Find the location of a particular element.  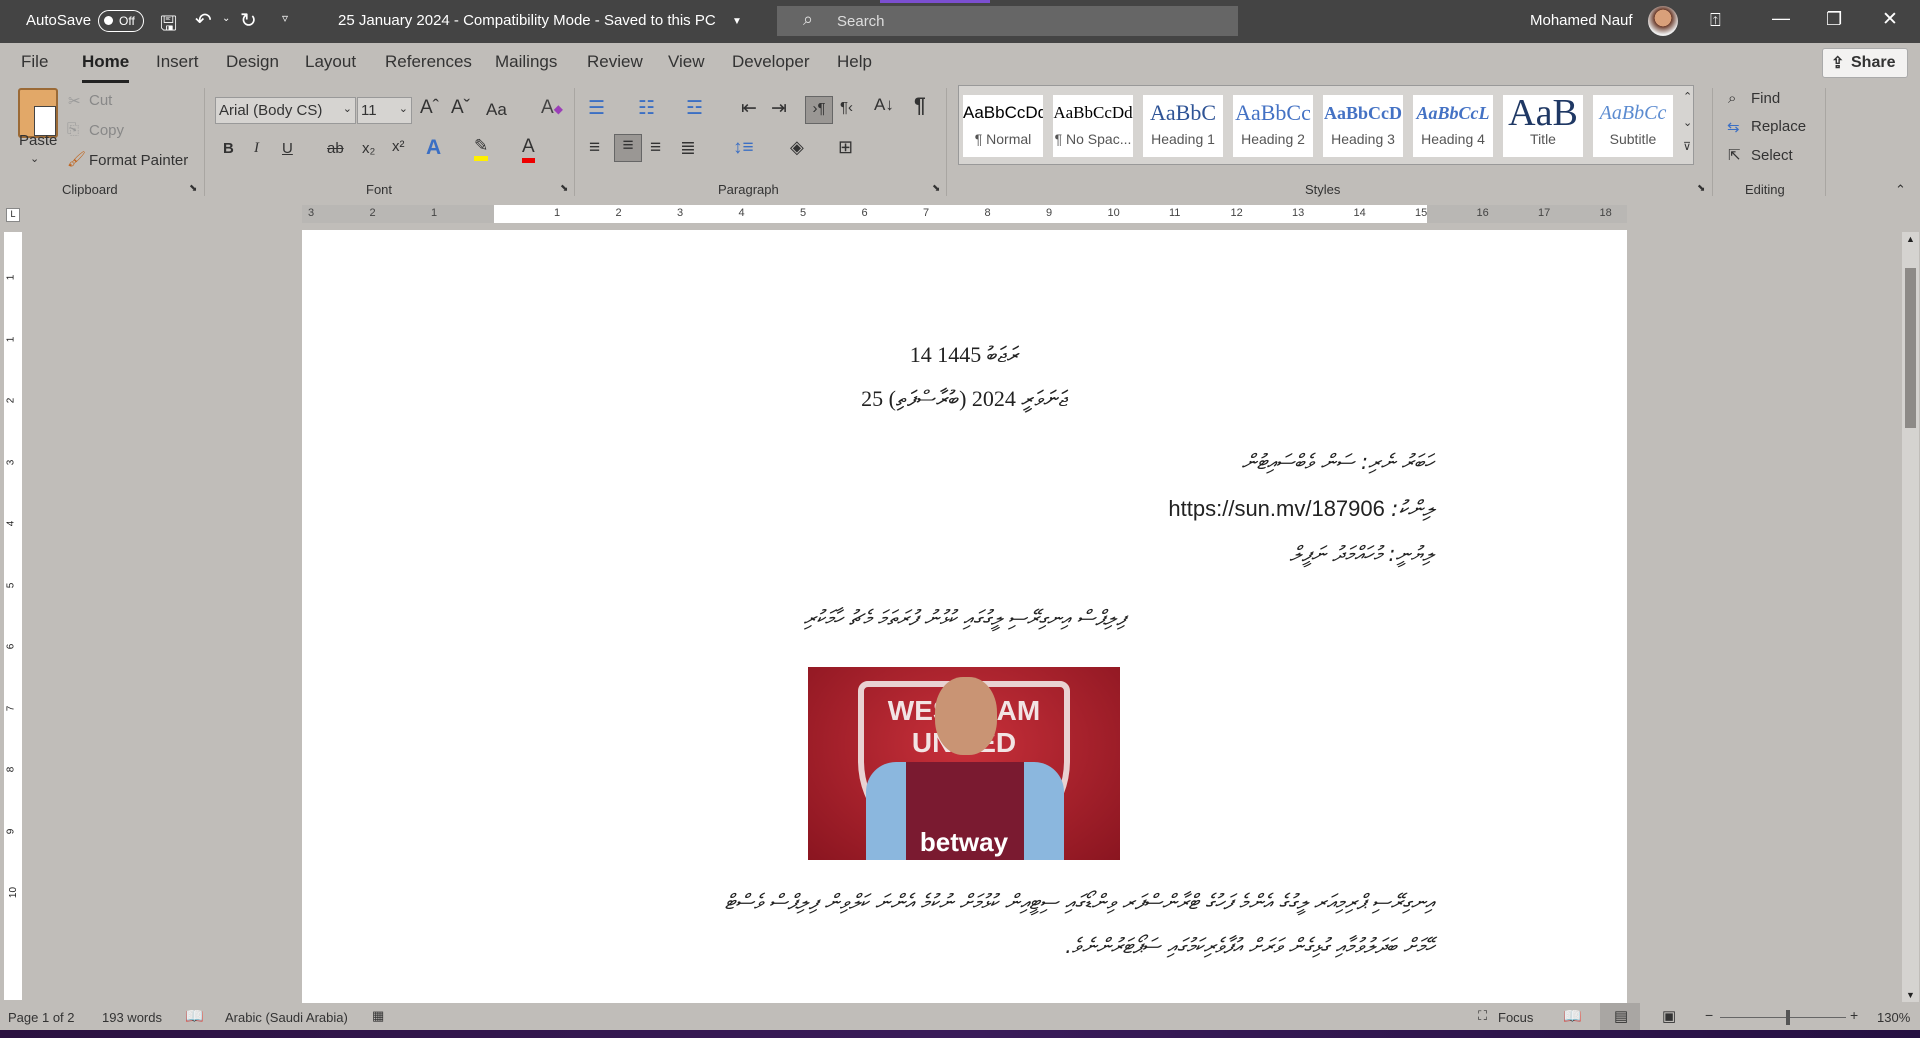

scroll-up-icon: ▲ is located at coordinates (1910, 239).